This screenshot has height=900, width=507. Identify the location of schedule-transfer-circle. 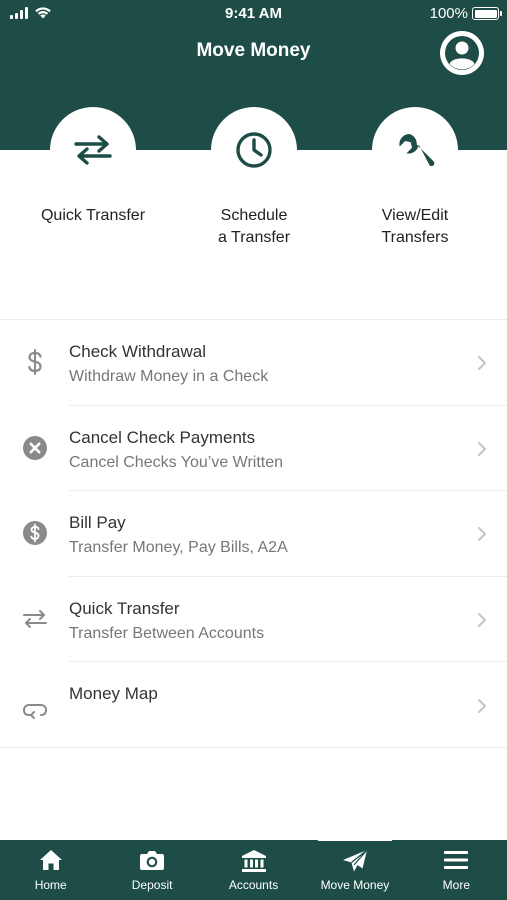
(254, 150).